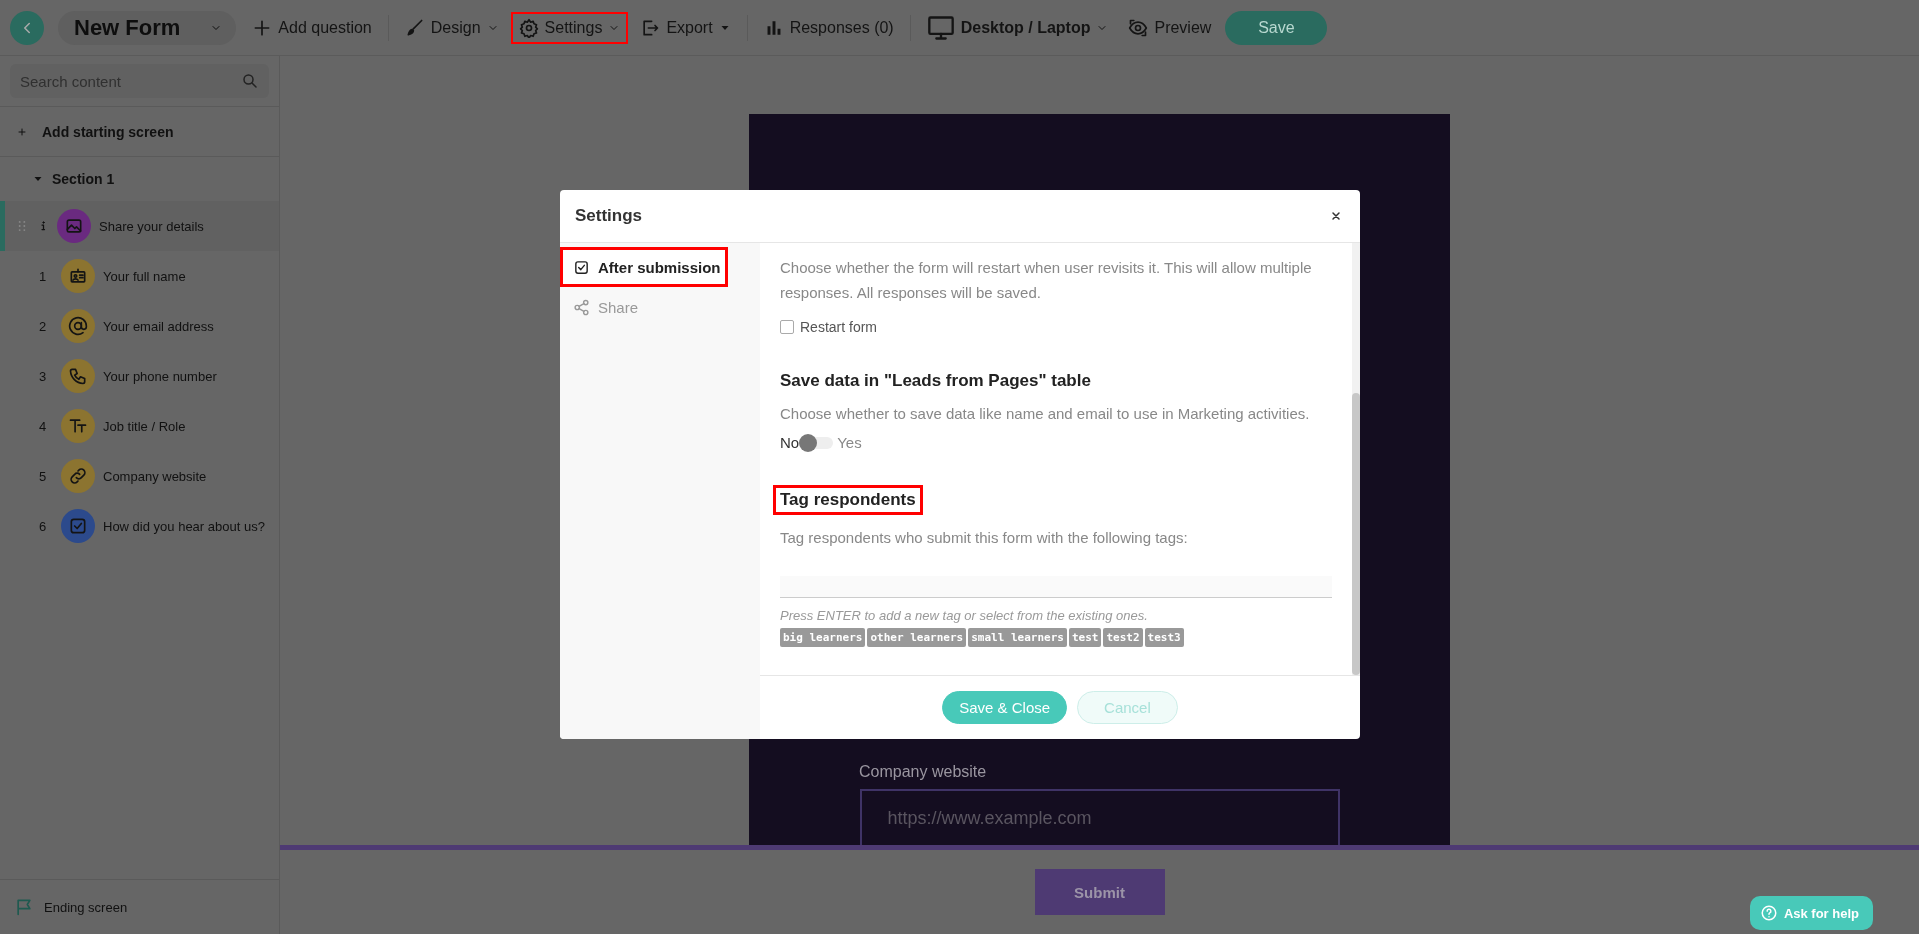 The height and width of the screenshot is (934, 1919). Describe the element at coordinates (984, 538) in the screenshot. I see `section-description: Tag respondents who submit this form with the following tags:` at that location.